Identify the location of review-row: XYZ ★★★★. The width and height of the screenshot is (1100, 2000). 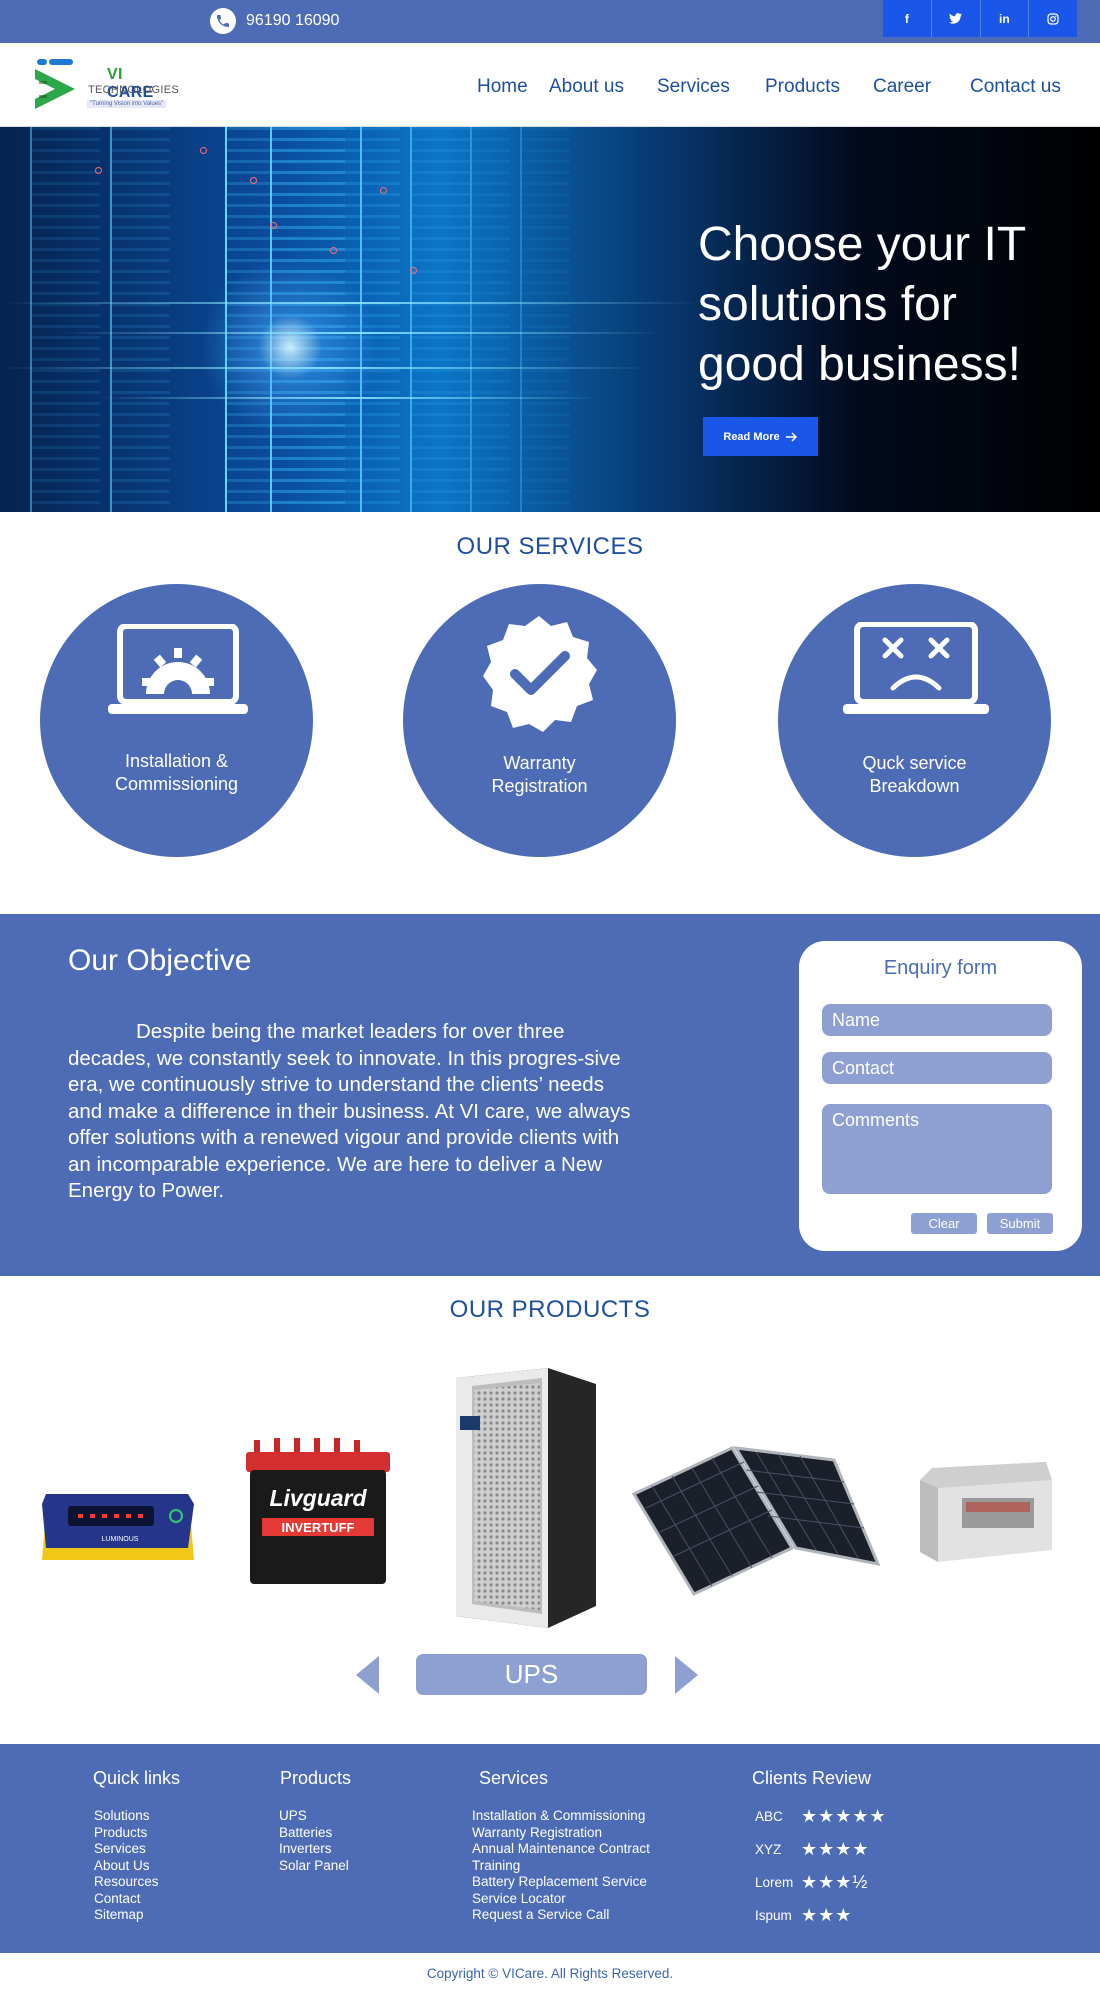
(812, 1849).